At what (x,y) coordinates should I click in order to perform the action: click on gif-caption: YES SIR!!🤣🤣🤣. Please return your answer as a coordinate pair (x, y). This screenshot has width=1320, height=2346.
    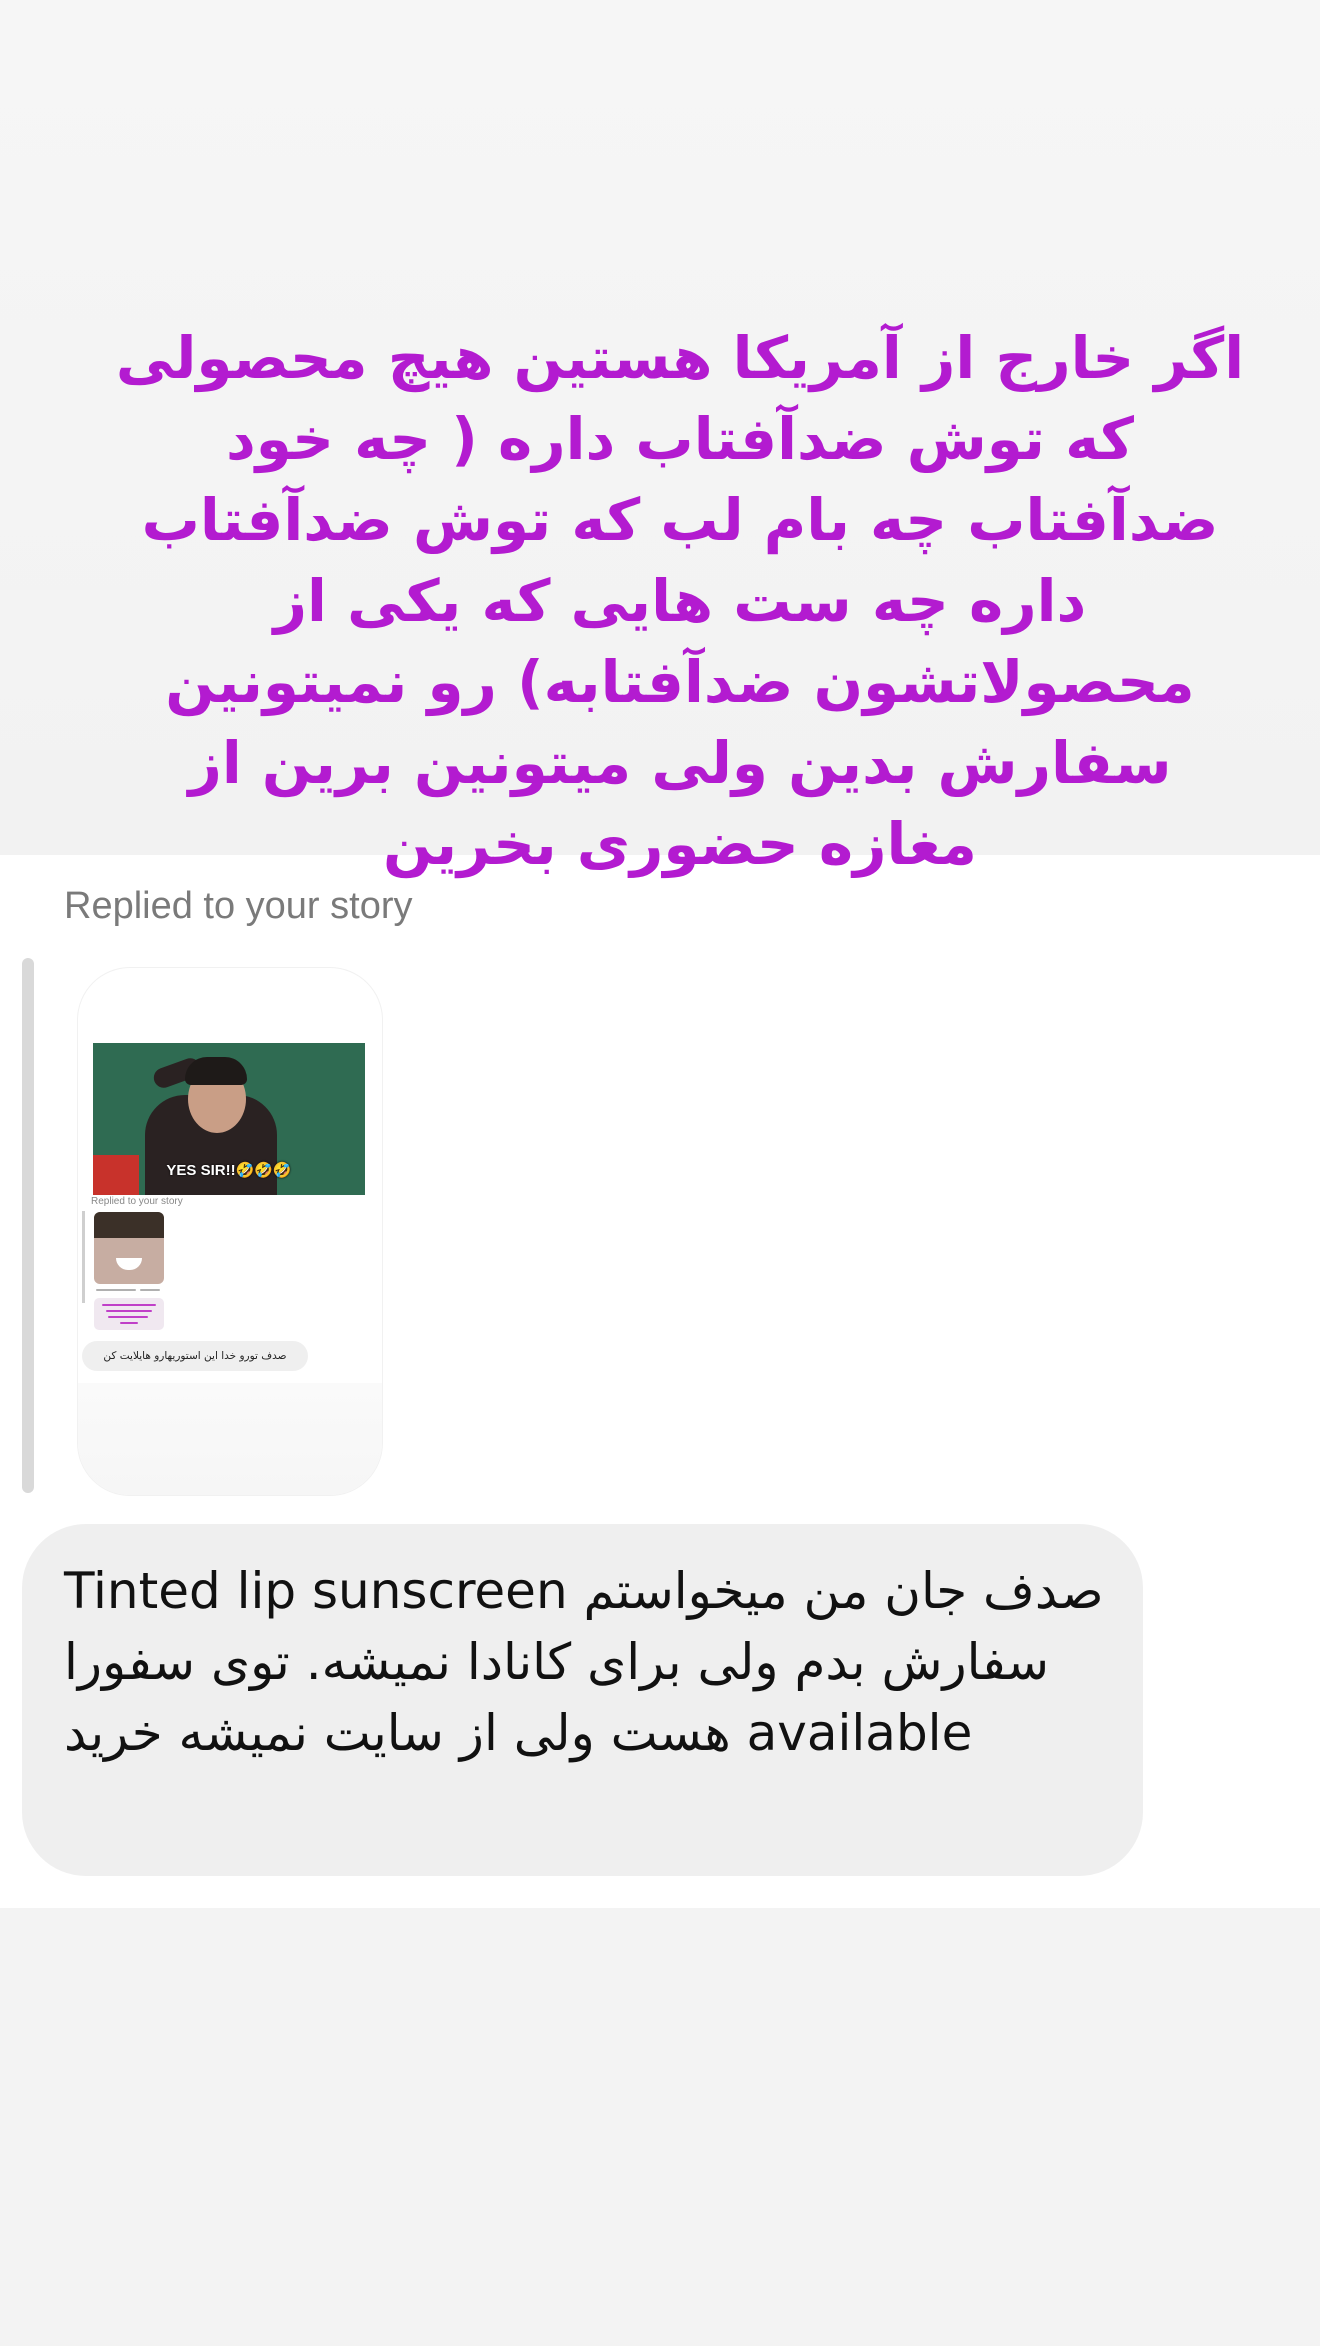
    Looking at the image, I should click on (229, 1170).